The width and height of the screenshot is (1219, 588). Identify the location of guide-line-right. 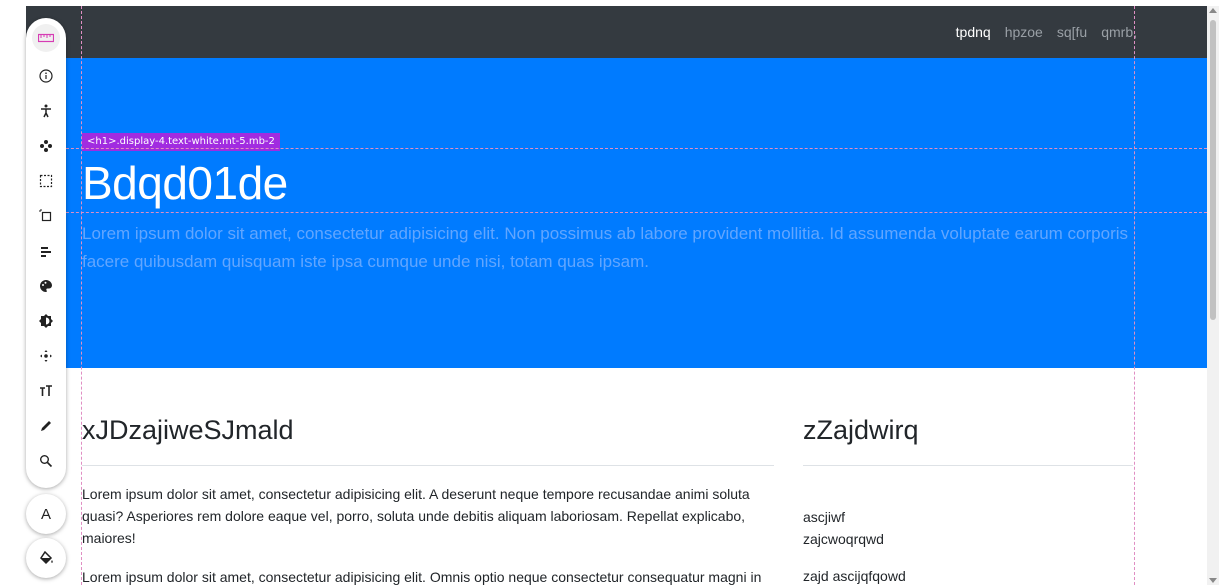
(1134, 295).